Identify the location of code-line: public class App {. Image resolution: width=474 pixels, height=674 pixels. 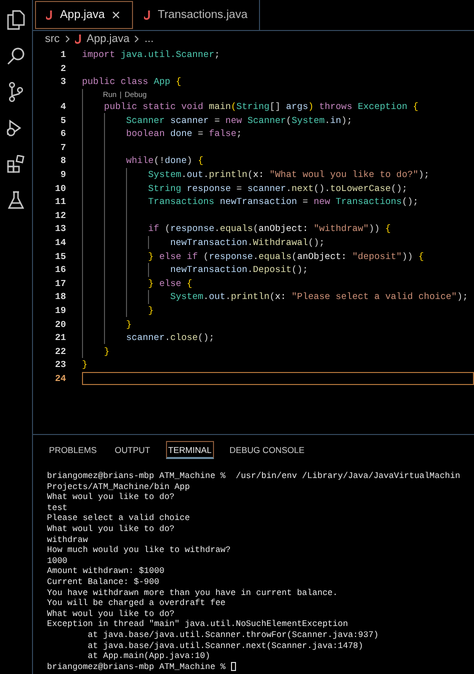
(132, 82).